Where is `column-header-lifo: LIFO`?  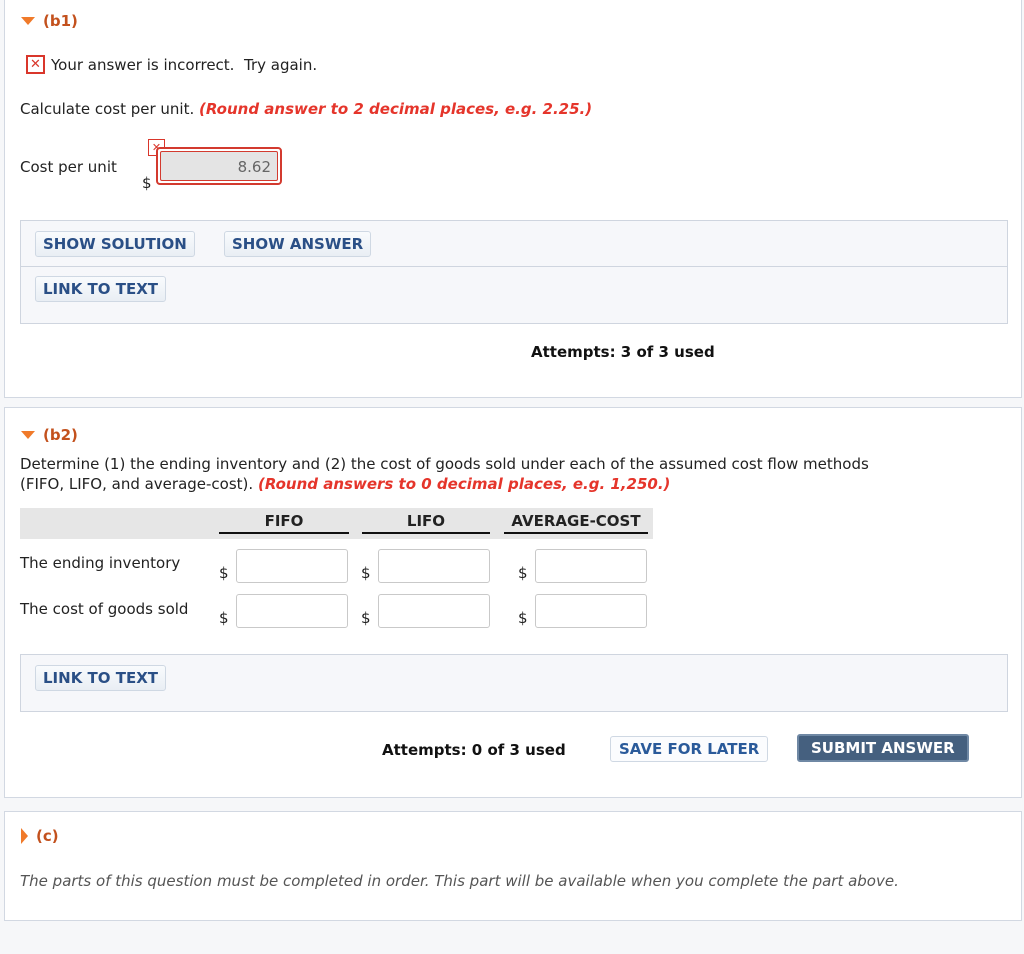
column-header-lifo: LIFO is located at coordinates (426, 523).